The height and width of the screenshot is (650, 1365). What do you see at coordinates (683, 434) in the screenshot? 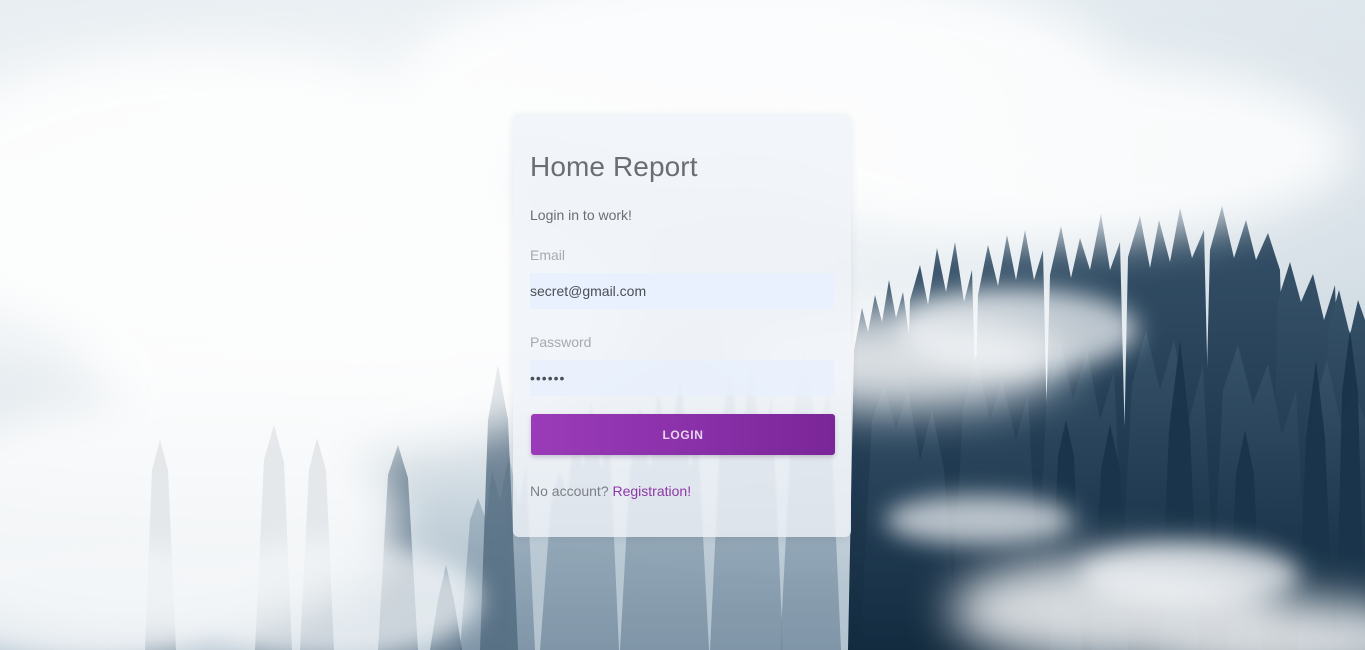
I see `login-button: LOGIN` at bounding box center [683, 434].